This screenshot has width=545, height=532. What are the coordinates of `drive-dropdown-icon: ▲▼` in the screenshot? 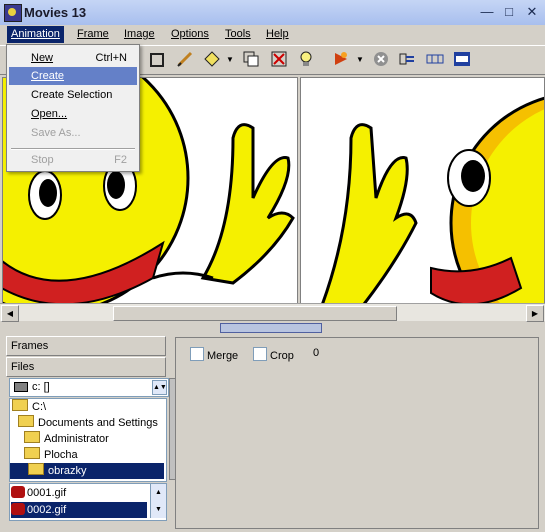 It's located at (159, 387).